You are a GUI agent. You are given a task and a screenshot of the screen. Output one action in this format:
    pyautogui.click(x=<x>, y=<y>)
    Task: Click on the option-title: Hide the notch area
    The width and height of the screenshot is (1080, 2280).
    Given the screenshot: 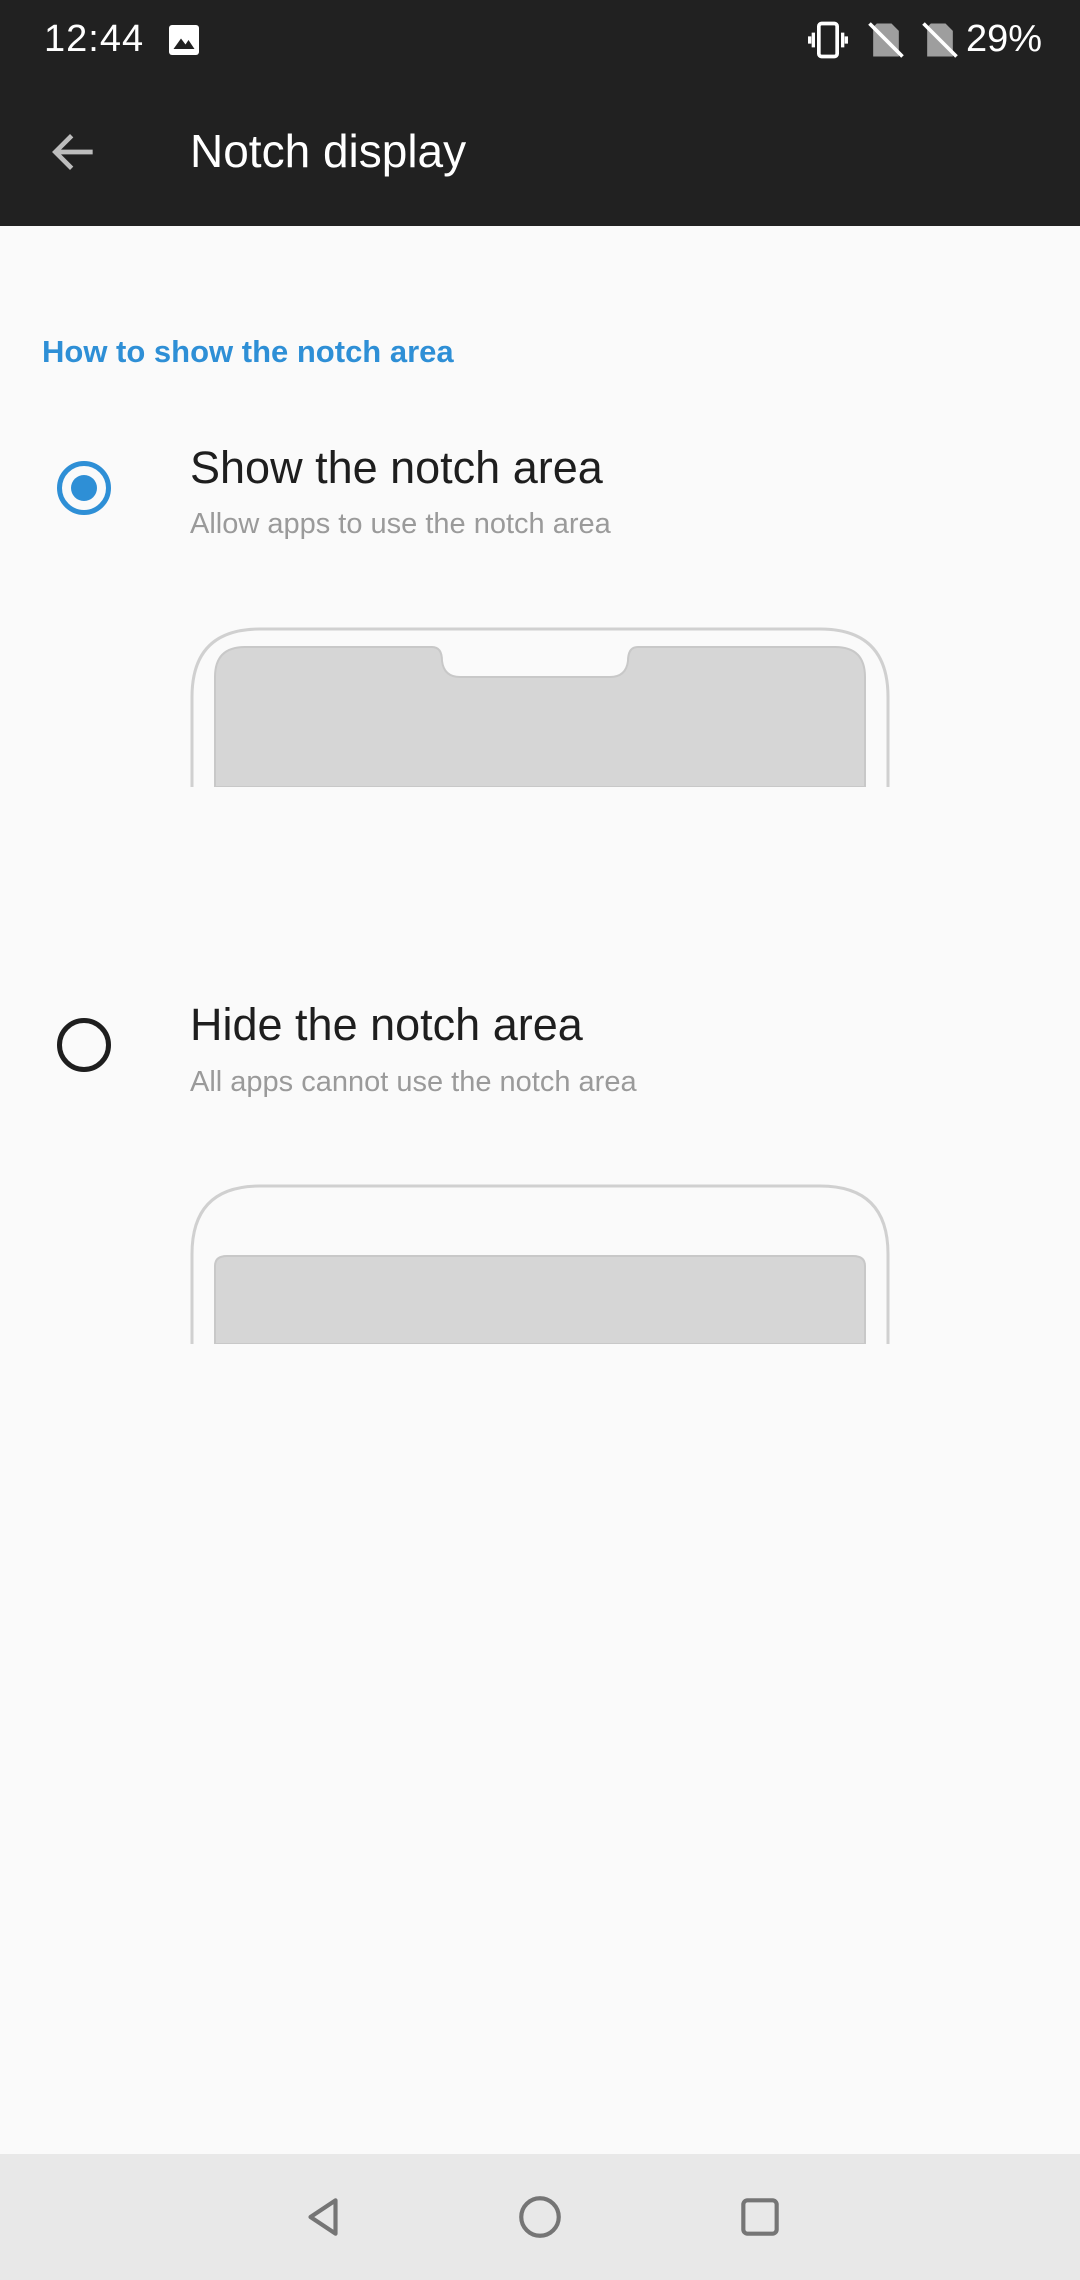 What is the action you would take?
    pyautogui.click(x=386, y=1024)
    